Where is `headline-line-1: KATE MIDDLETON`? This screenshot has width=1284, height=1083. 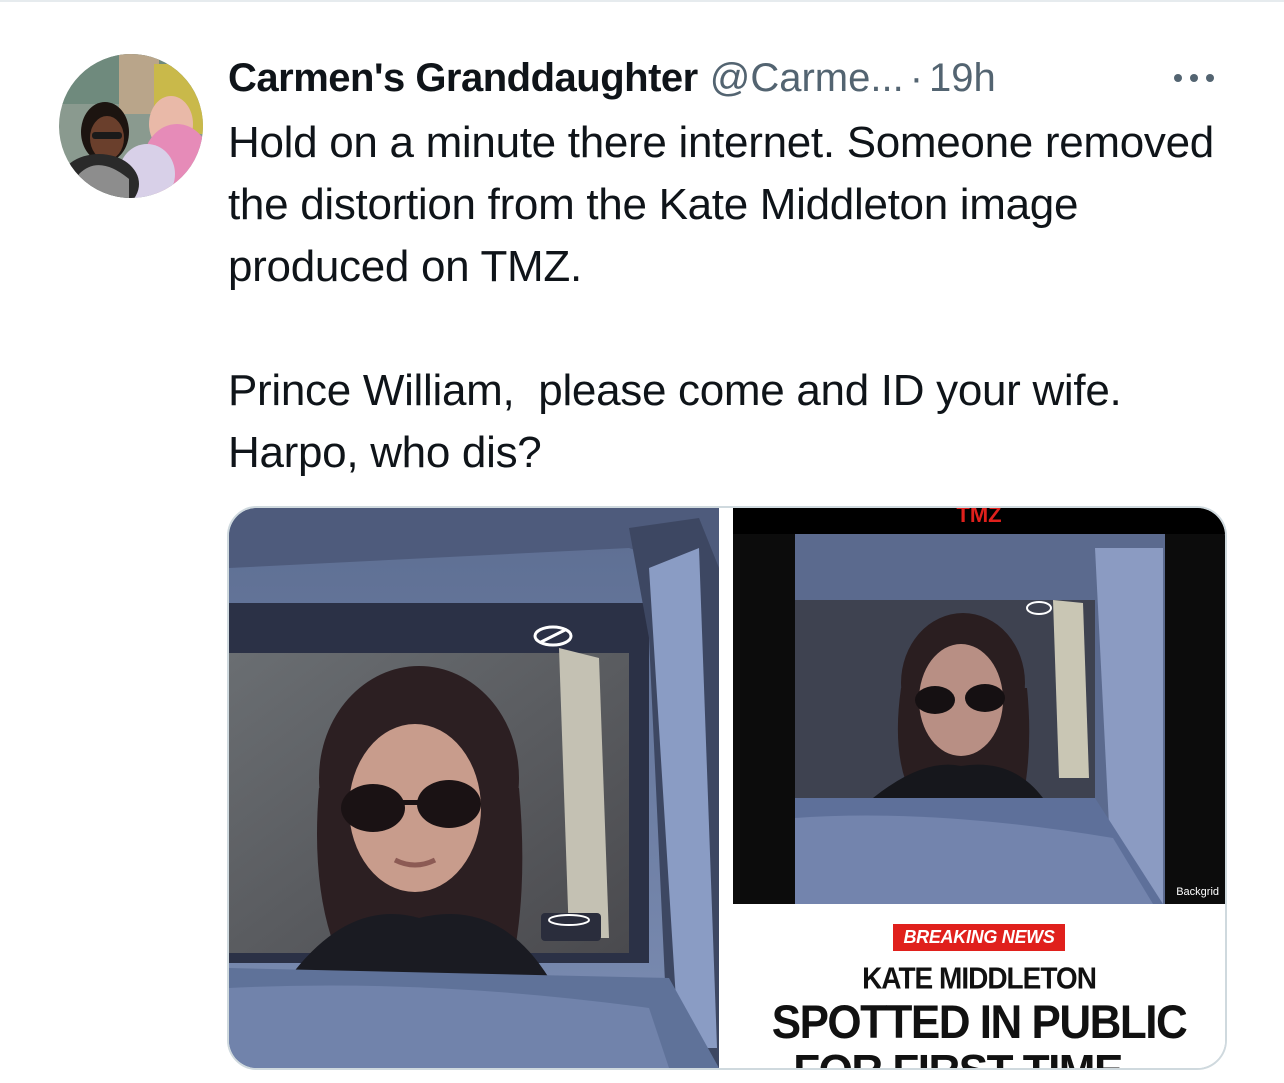
headline-line-1: KATE MIDDLETON is located at coordinates (979, 978).